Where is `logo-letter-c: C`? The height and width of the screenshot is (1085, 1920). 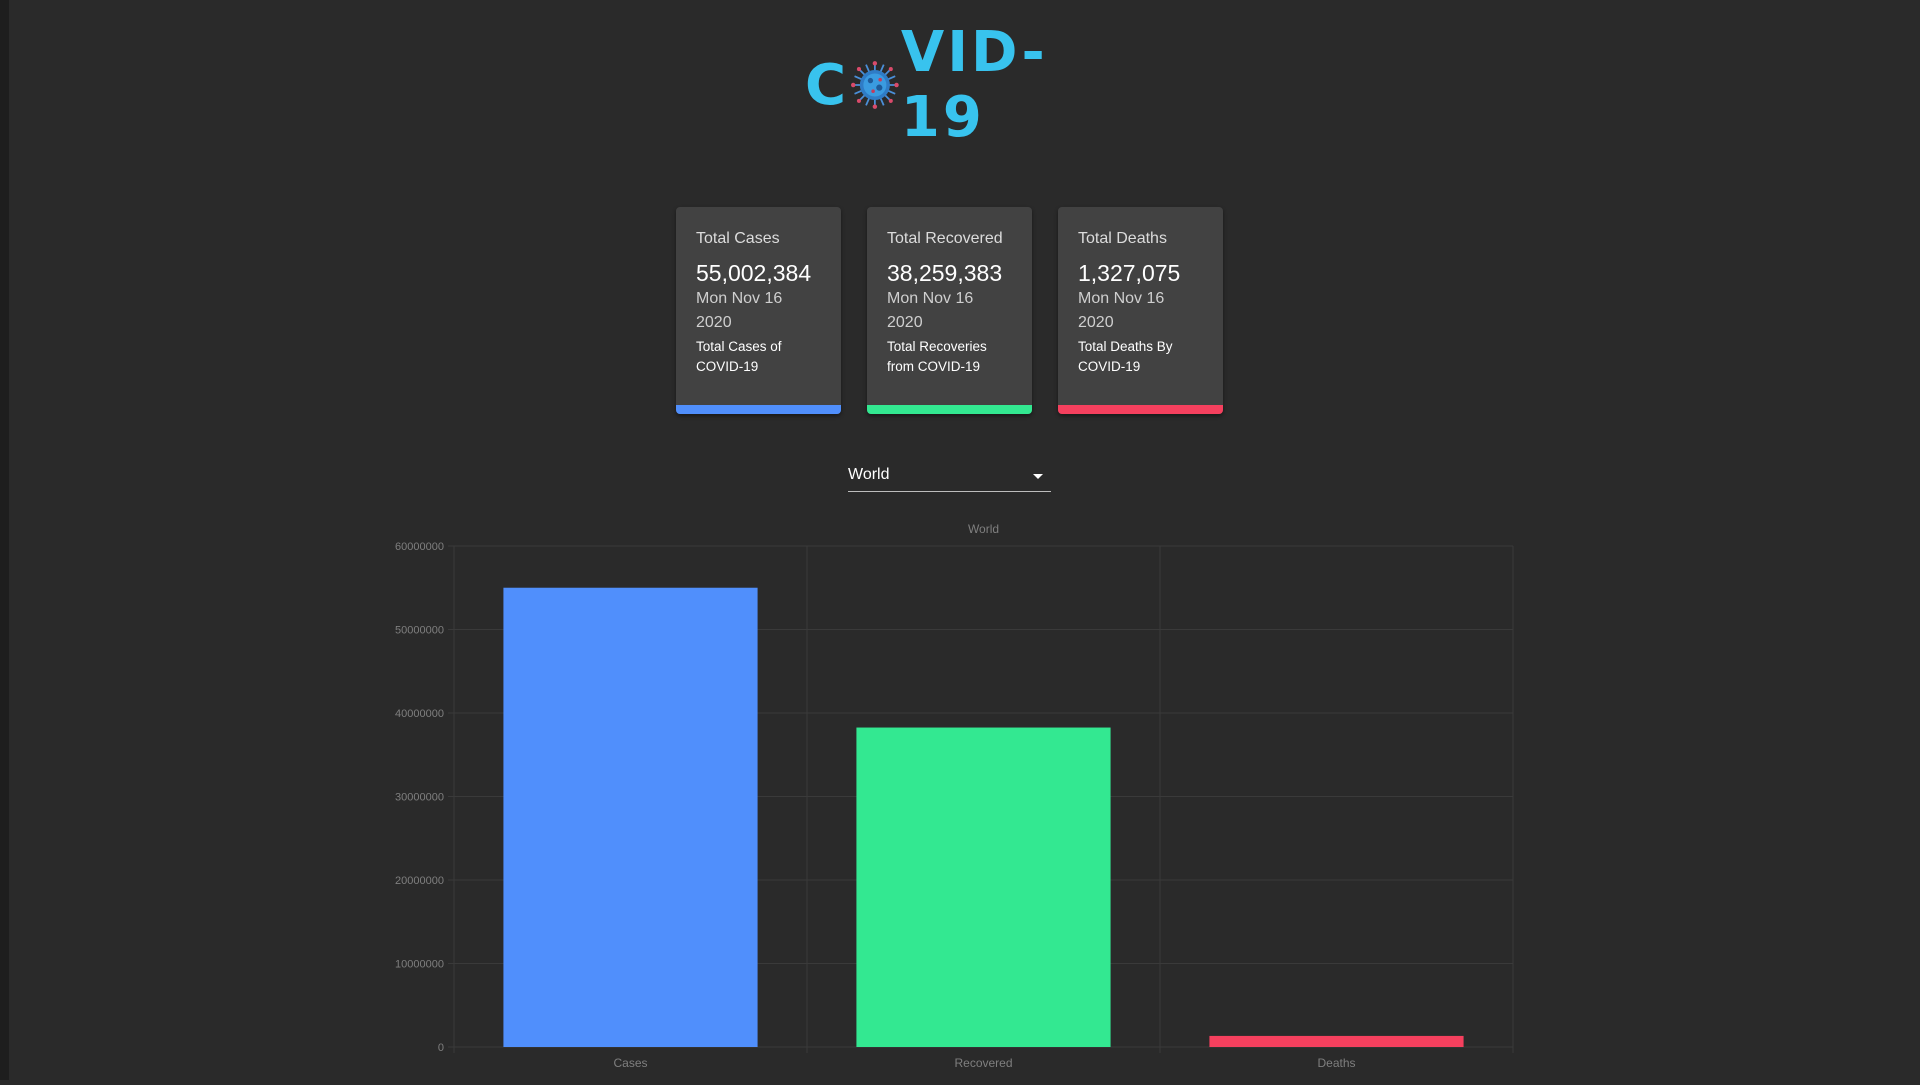
logo-letter-c: C is located at coordinates (827, 85).